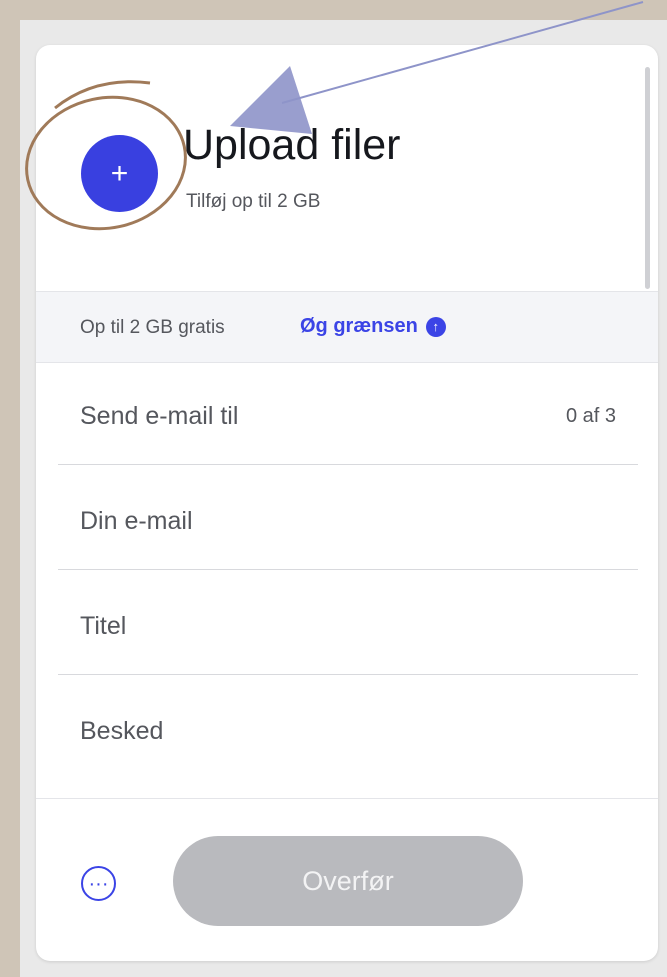 This screenshot has height=977, width=667. I want to click on annotation-arrow-line, so click(462, 52).